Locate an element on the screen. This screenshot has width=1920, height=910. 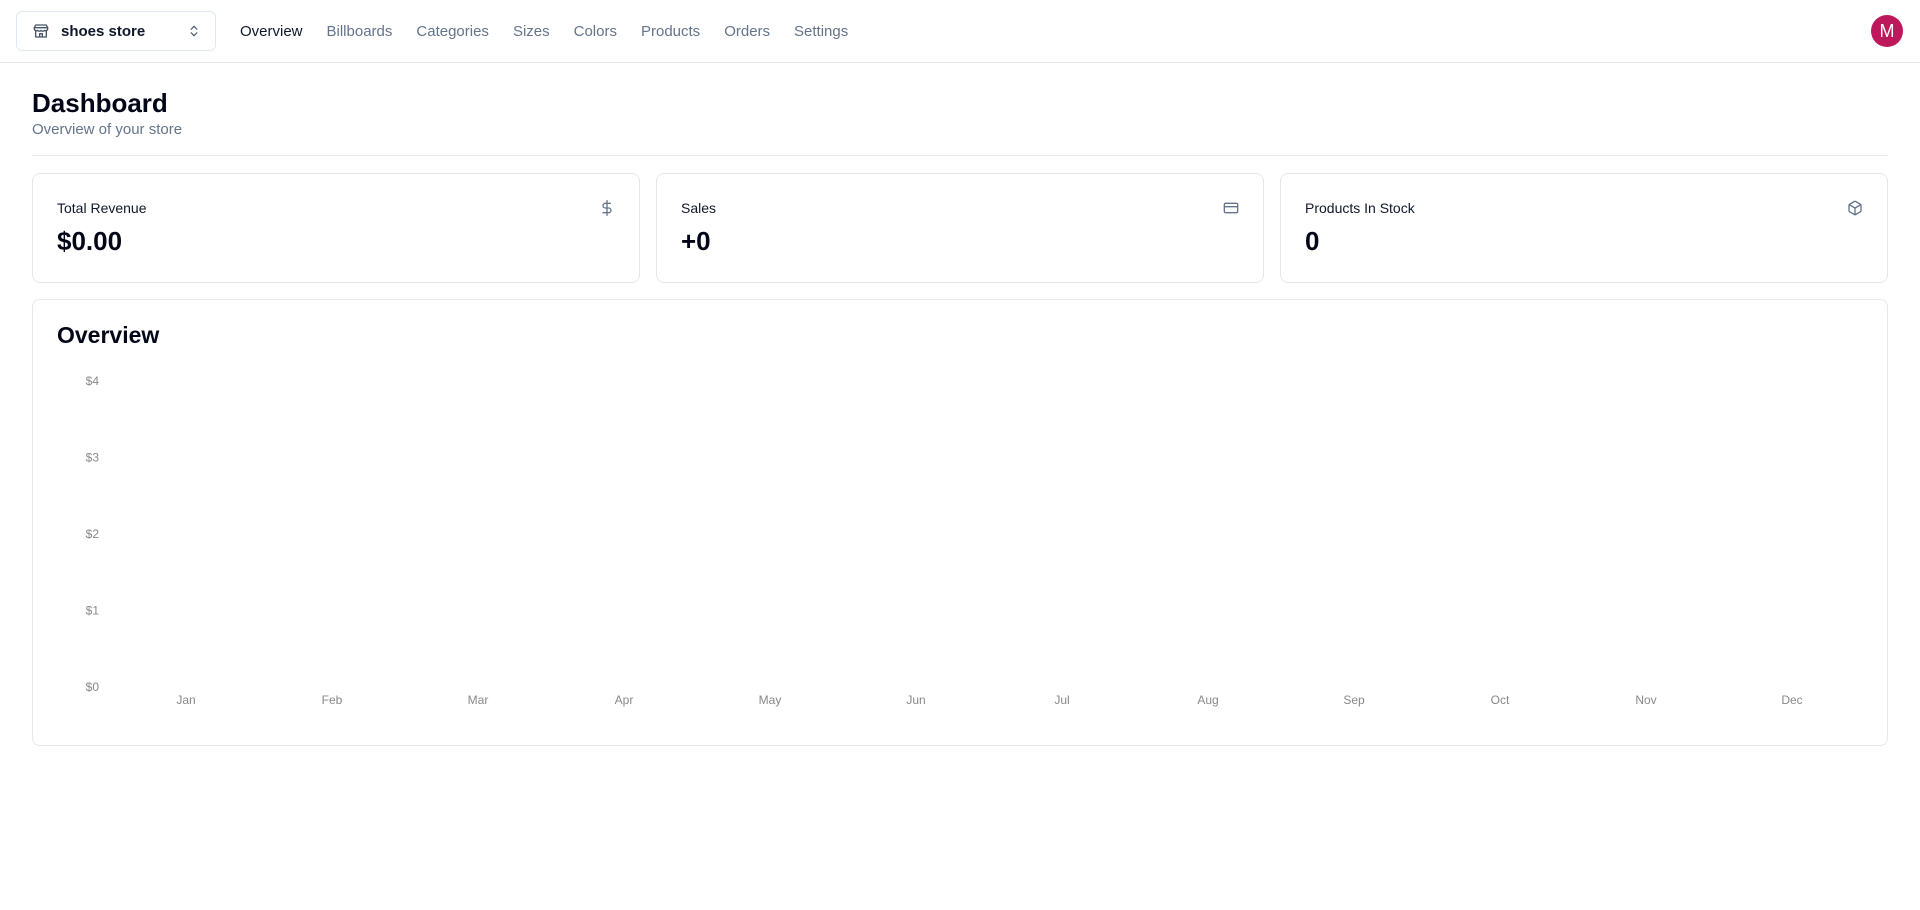
total-revenue-card: Total Revenue $0.00 is located at coordinates (336, 228).